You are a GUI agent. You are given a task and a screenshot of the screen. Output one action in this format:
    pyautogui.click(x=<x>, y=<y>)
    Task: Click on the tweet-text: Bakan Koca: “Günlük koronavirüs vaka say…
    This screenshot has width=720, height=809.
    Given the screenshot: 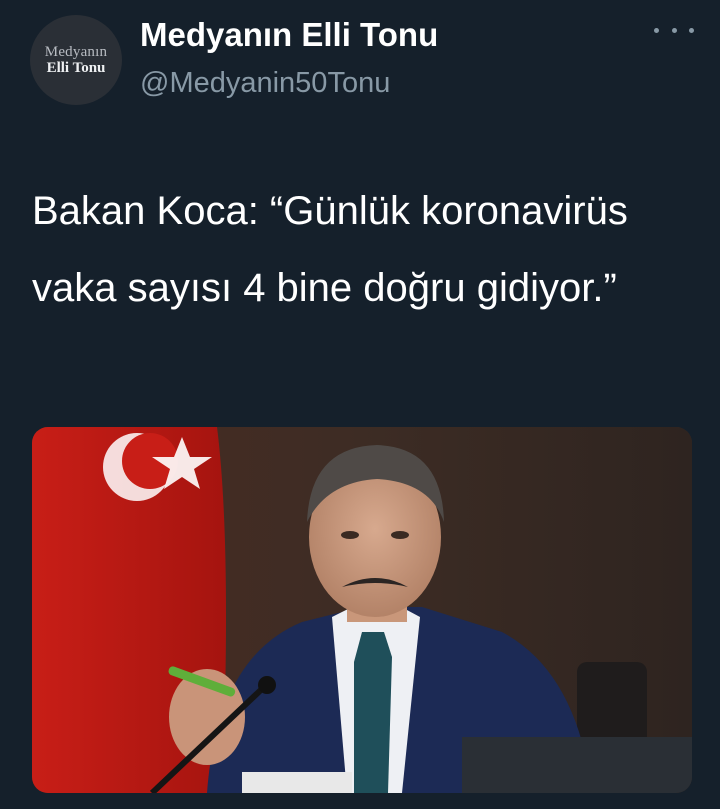 What is the action you would take?
    pyautogui.click(x=330, y=249)
    